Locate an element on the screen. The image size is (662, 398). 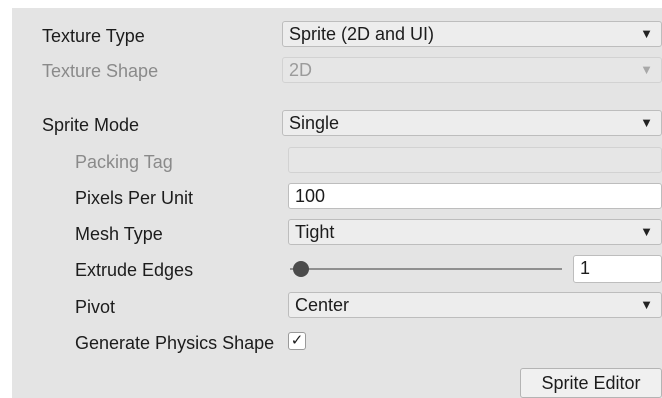
pixels-per-unit-input: 100 is located at coordinates (475, 196).